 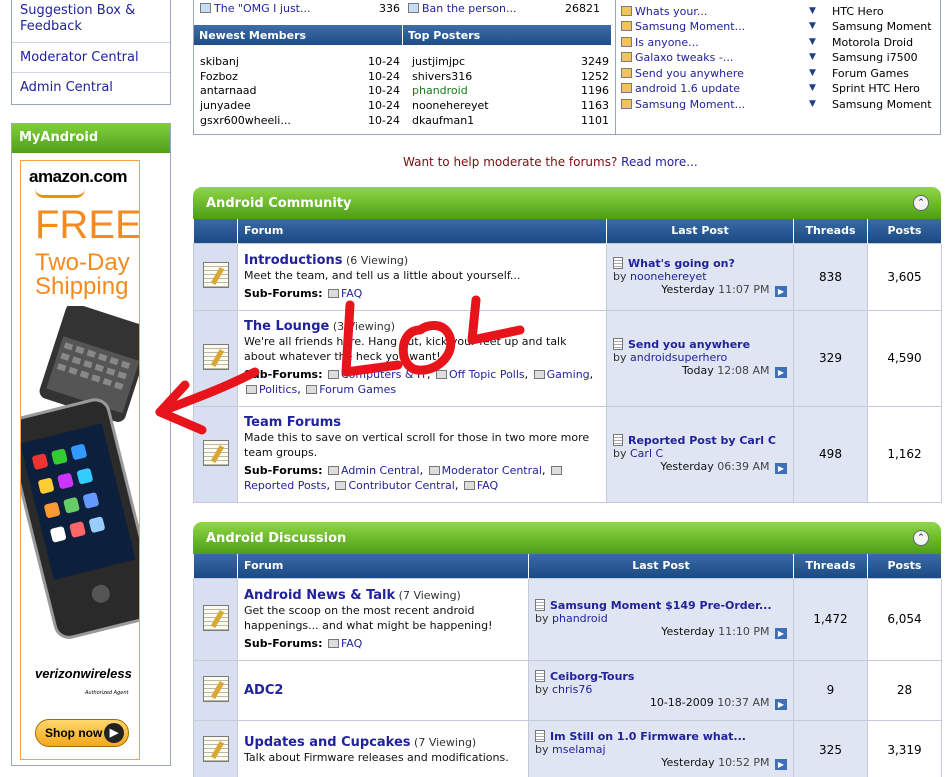 I want to click on newest-member-link: skibanj, so click(x=219, y=61).